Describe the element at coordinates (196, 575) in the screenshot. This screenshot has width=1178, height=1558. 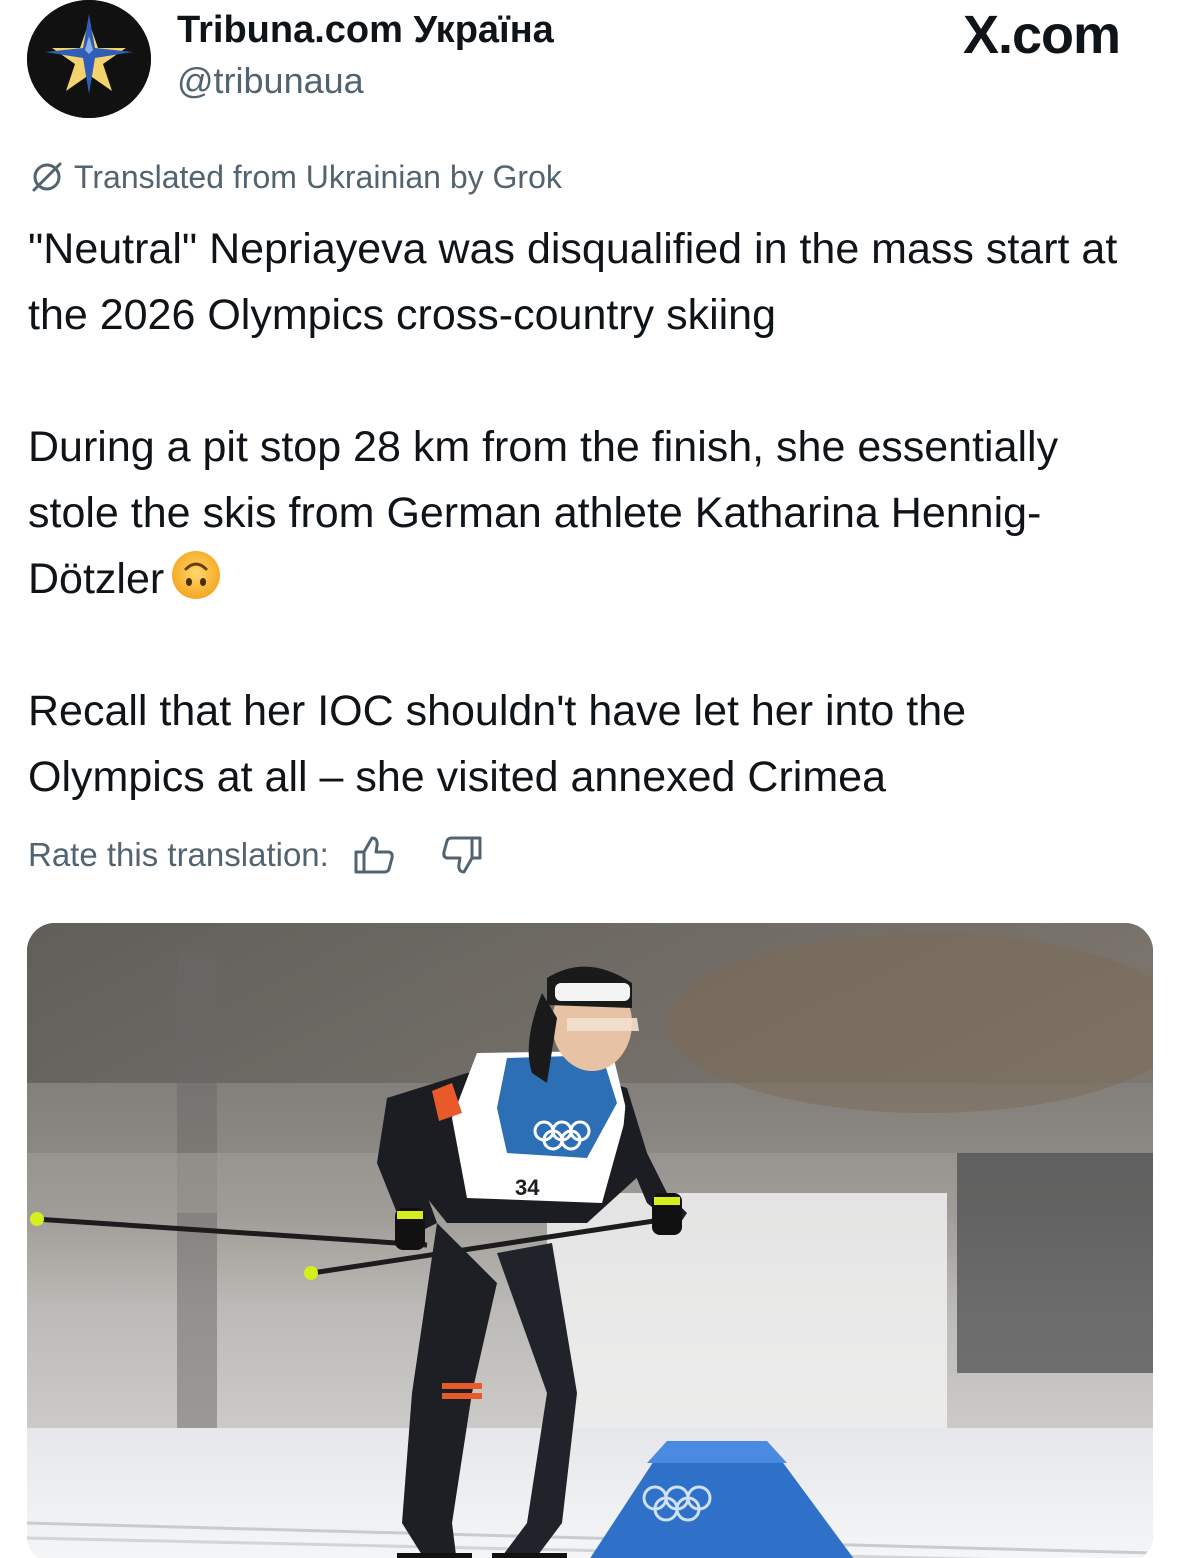
I see `upside-down-face-emoji` at that location.